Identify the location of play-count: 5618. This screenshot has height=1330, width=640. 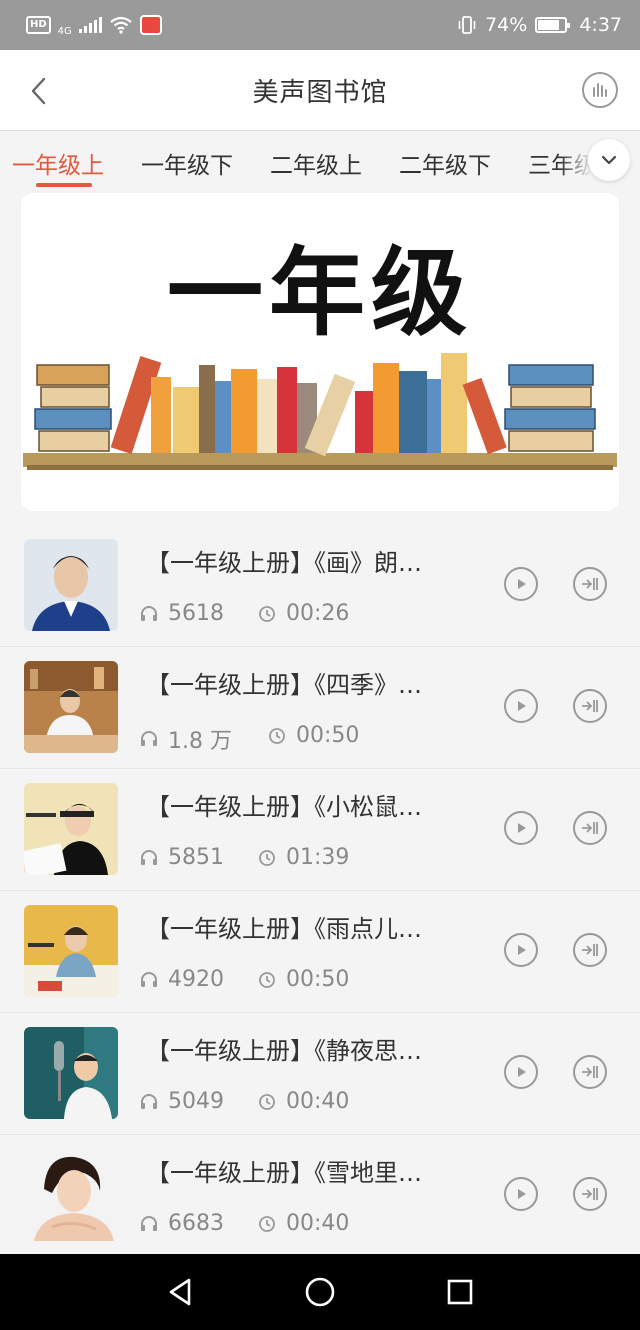
(196, 613).